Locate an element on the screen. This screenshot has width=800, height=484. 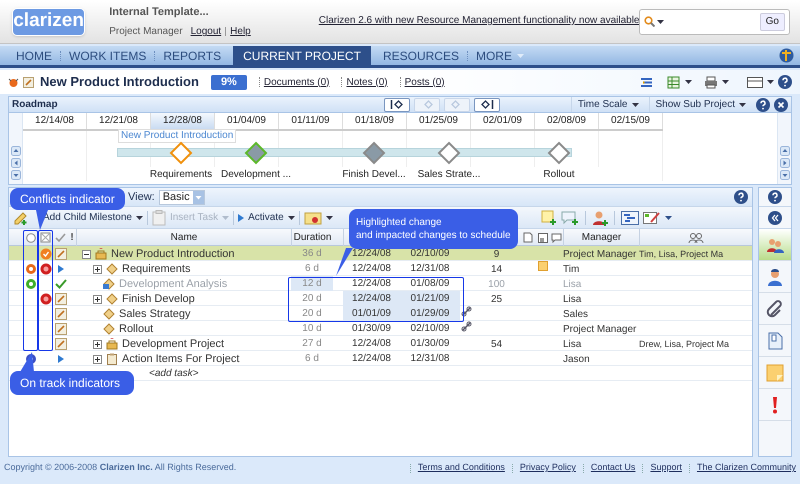
nav-tab: HOME is located at coordinates (34, 55).